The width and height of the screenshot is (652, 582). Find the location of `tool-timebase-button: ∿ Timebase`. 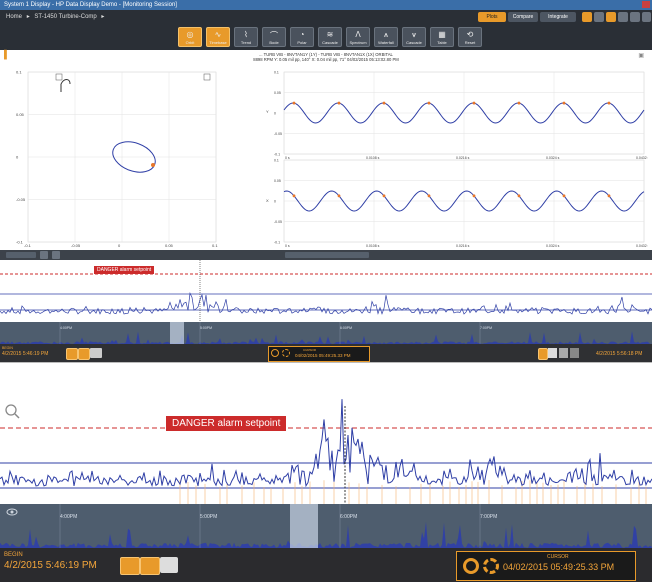

tool-timebase-button: ∿ Timebase is located at coordinates (218, 37).